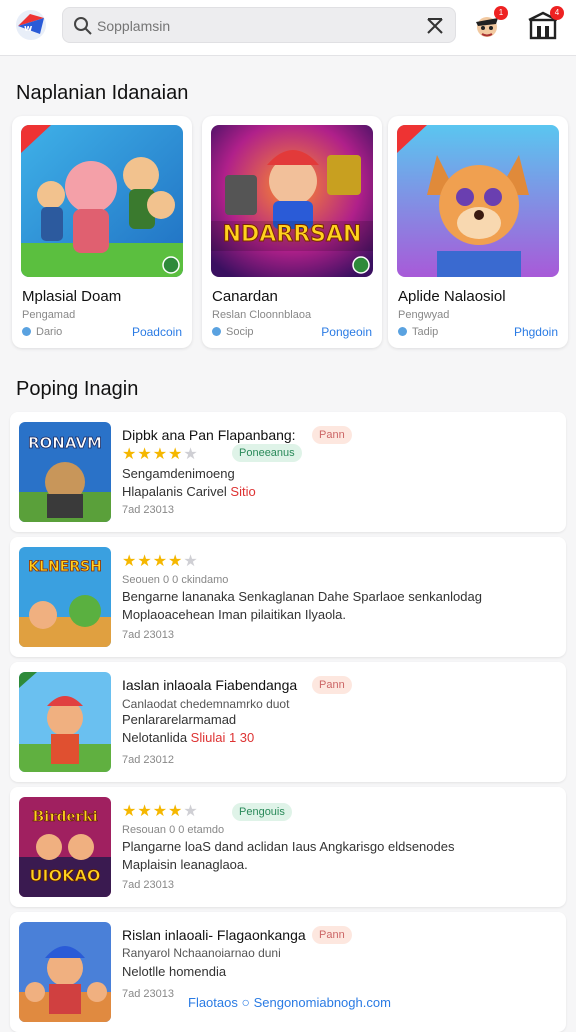  Describe the element at coordinates (536, 332) in the screenshot. I see `card-action-link: Phgdoin` at that location.